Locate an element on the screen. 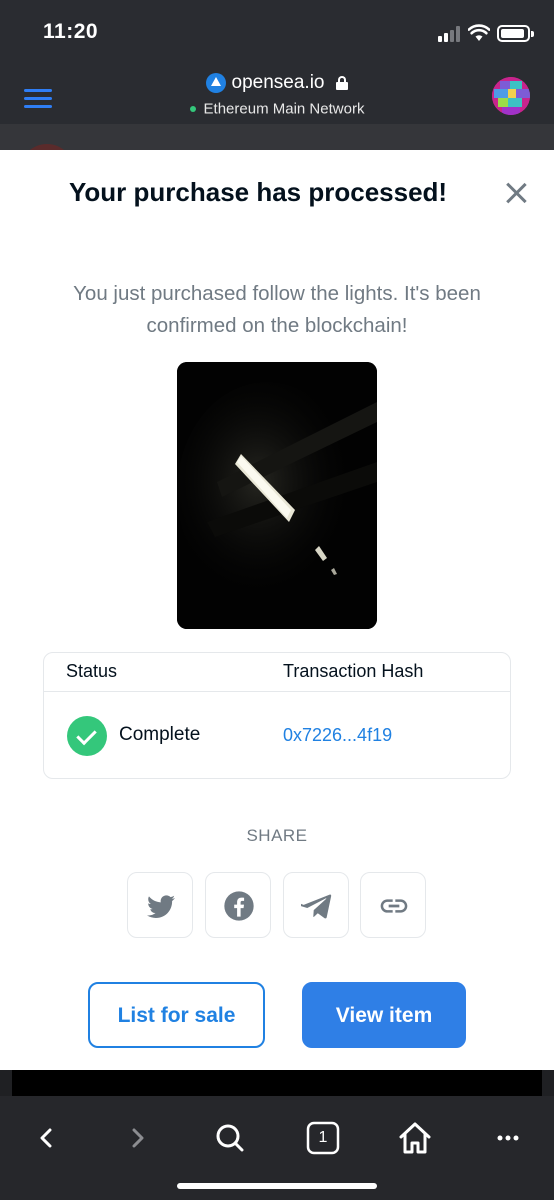 This screenshot has width=554, height=1200. telegram-icon is located at coordinates (316, 906).